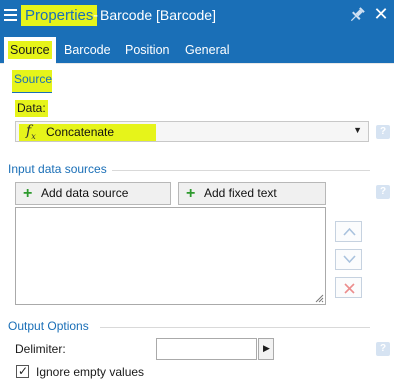  Describe the element at coordinates (40, 349) in the screenshot. I see `delimiter-label: Delimiter:` at that location.